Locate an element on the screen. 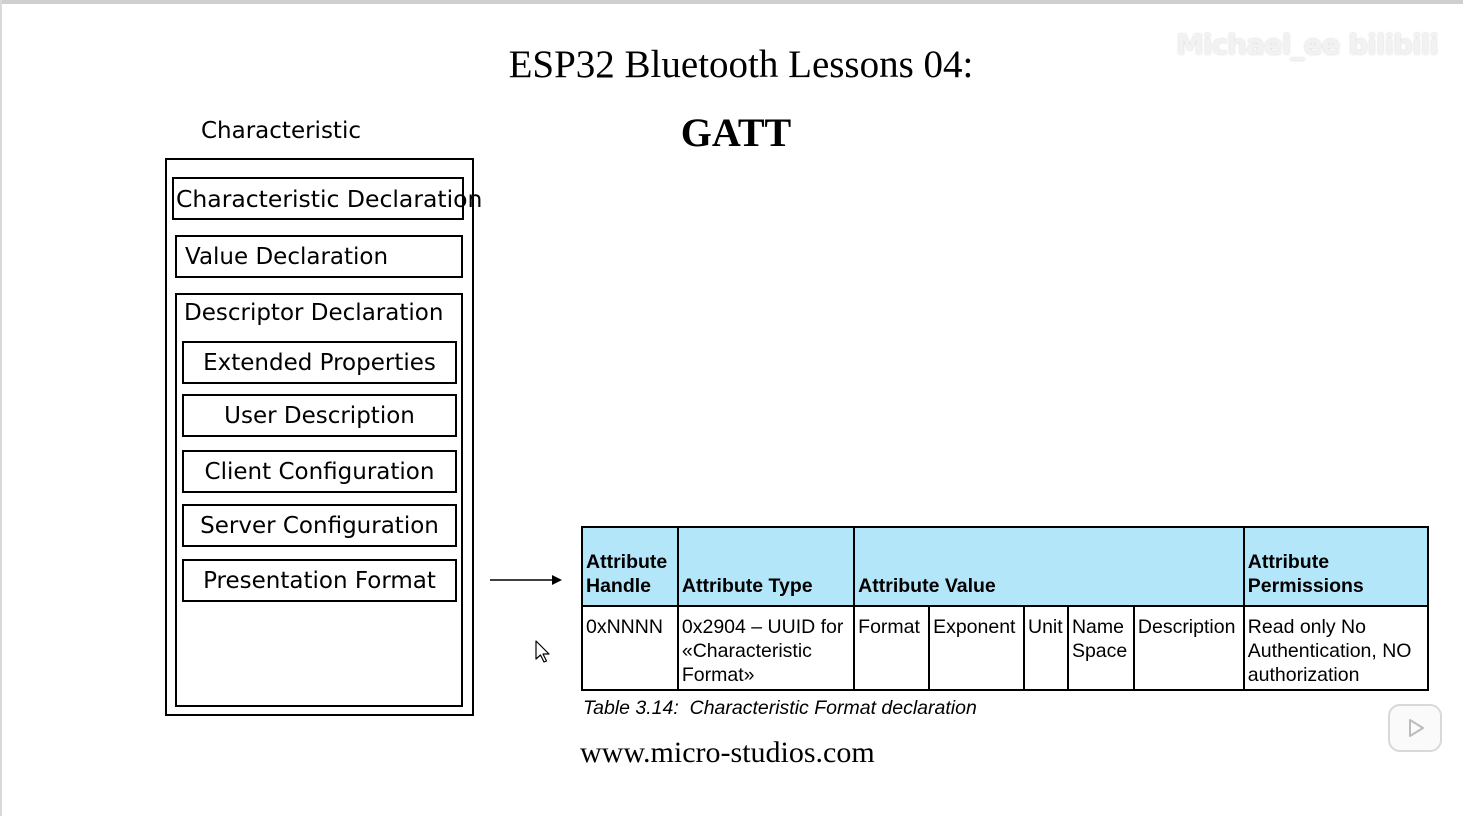  cell-handle: 0xNNNN is located at coordinates (630, 648).